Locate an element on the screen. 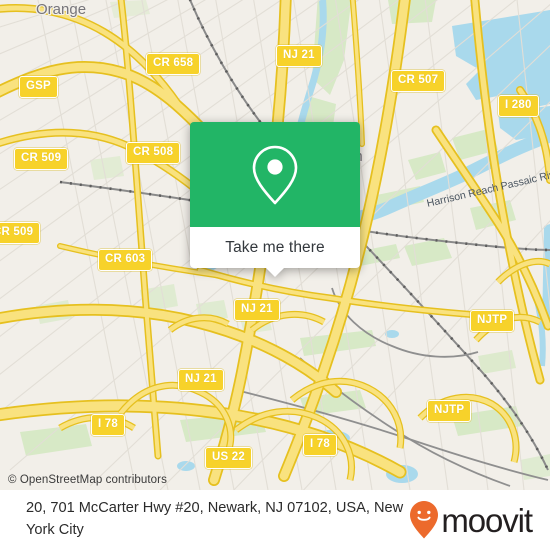 The image size is (550, 550). moovit-brand-logo: moovit is located at coordinates (471, 520).